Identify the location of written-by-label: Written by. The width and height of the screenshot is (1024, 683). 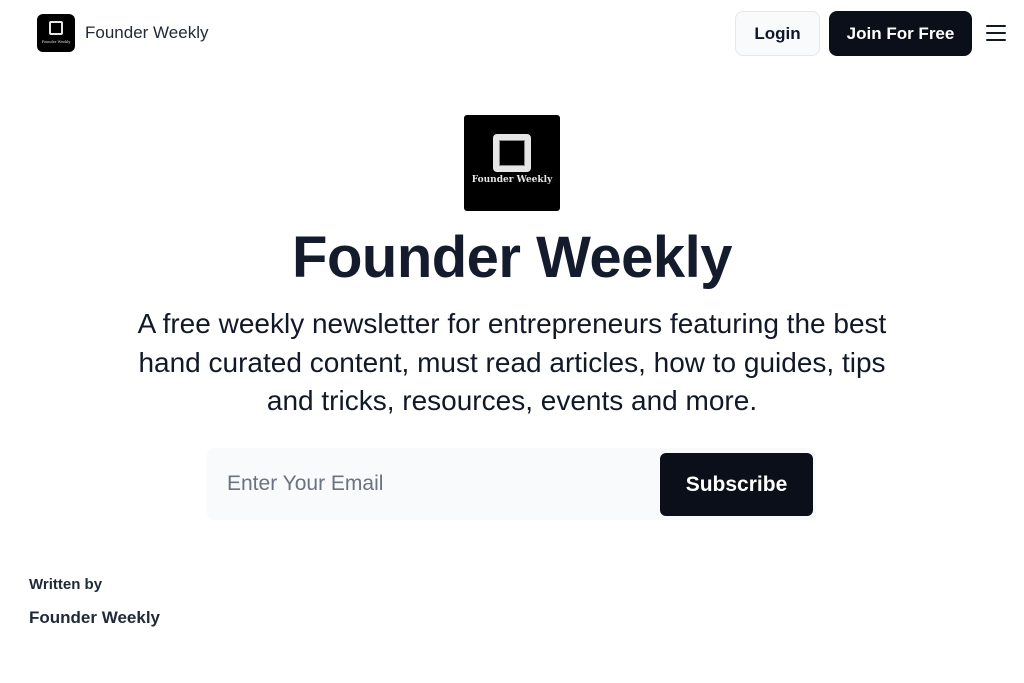
(66, 584).